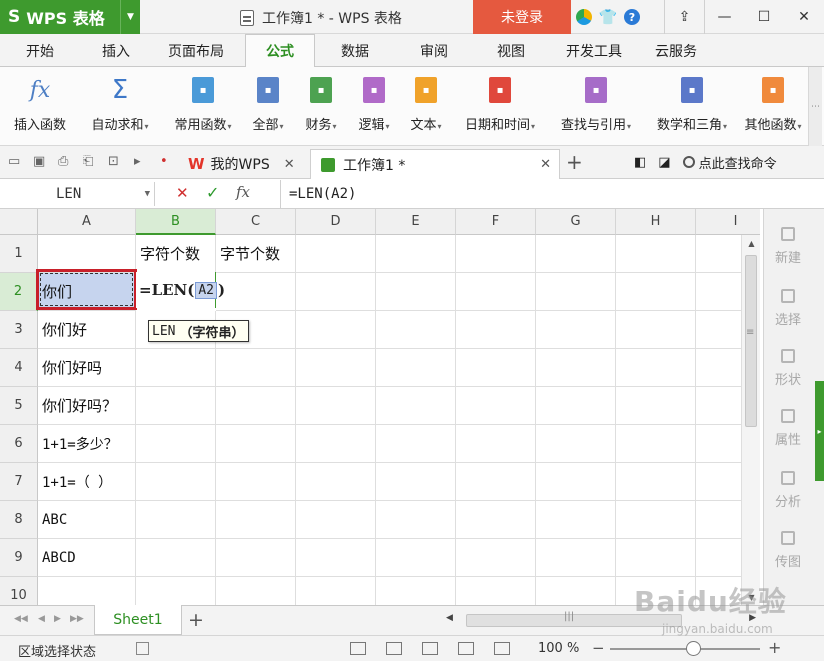  I want to click on macro-icon, so click(142, 648).